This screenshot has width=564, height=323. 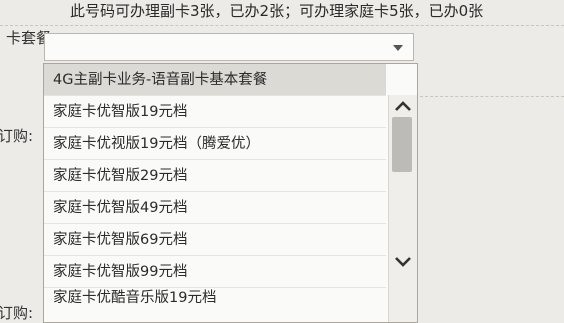 What do you see at coordinates (403, 106) in the screenshot?
I see `chevron-up-icon` at bounding box center [403, 106].